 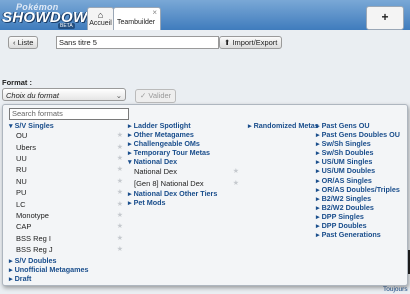 What do you see at coordinates (21, 181) in the screenshot?
I see `format-option-label: NU` at bounding box center [21, 181].